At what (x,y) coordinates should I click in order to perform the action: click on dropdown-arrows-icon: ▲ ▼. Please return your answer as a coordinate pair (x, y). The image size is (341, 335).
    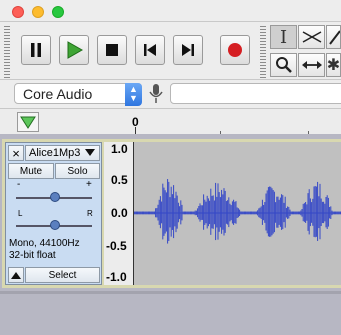
    Looking at the image, I should click on (133, 94).